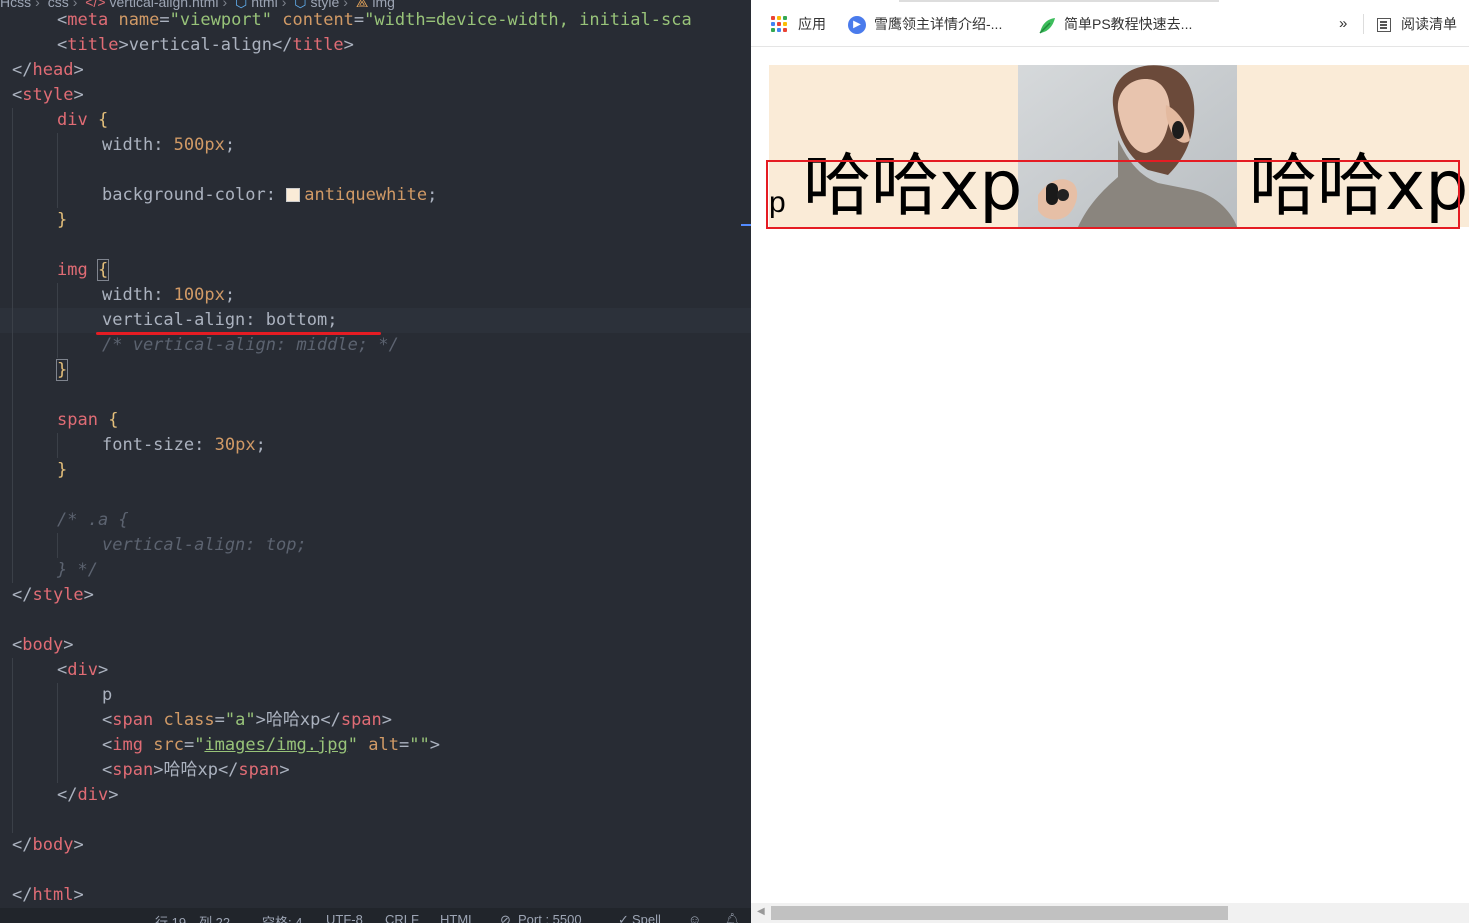 Image resolution: width=1469 pixels, height=923 pixels. What do you see at coordinates (48, 845) in the screenshot?
I see `code-line-body-close: </body>` at bounding box center [48, 845].